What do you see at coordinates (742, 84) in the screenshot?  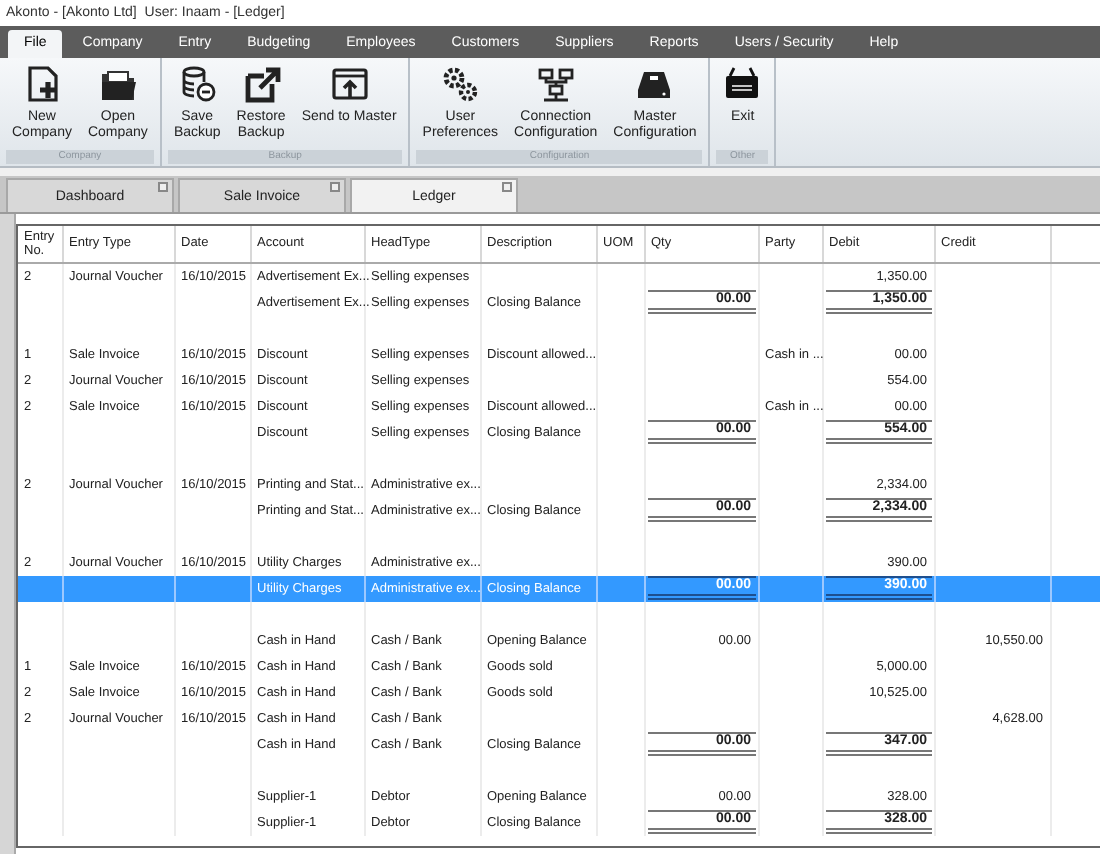 I see `exit-sign-icon` at bounding box center [742, 84].